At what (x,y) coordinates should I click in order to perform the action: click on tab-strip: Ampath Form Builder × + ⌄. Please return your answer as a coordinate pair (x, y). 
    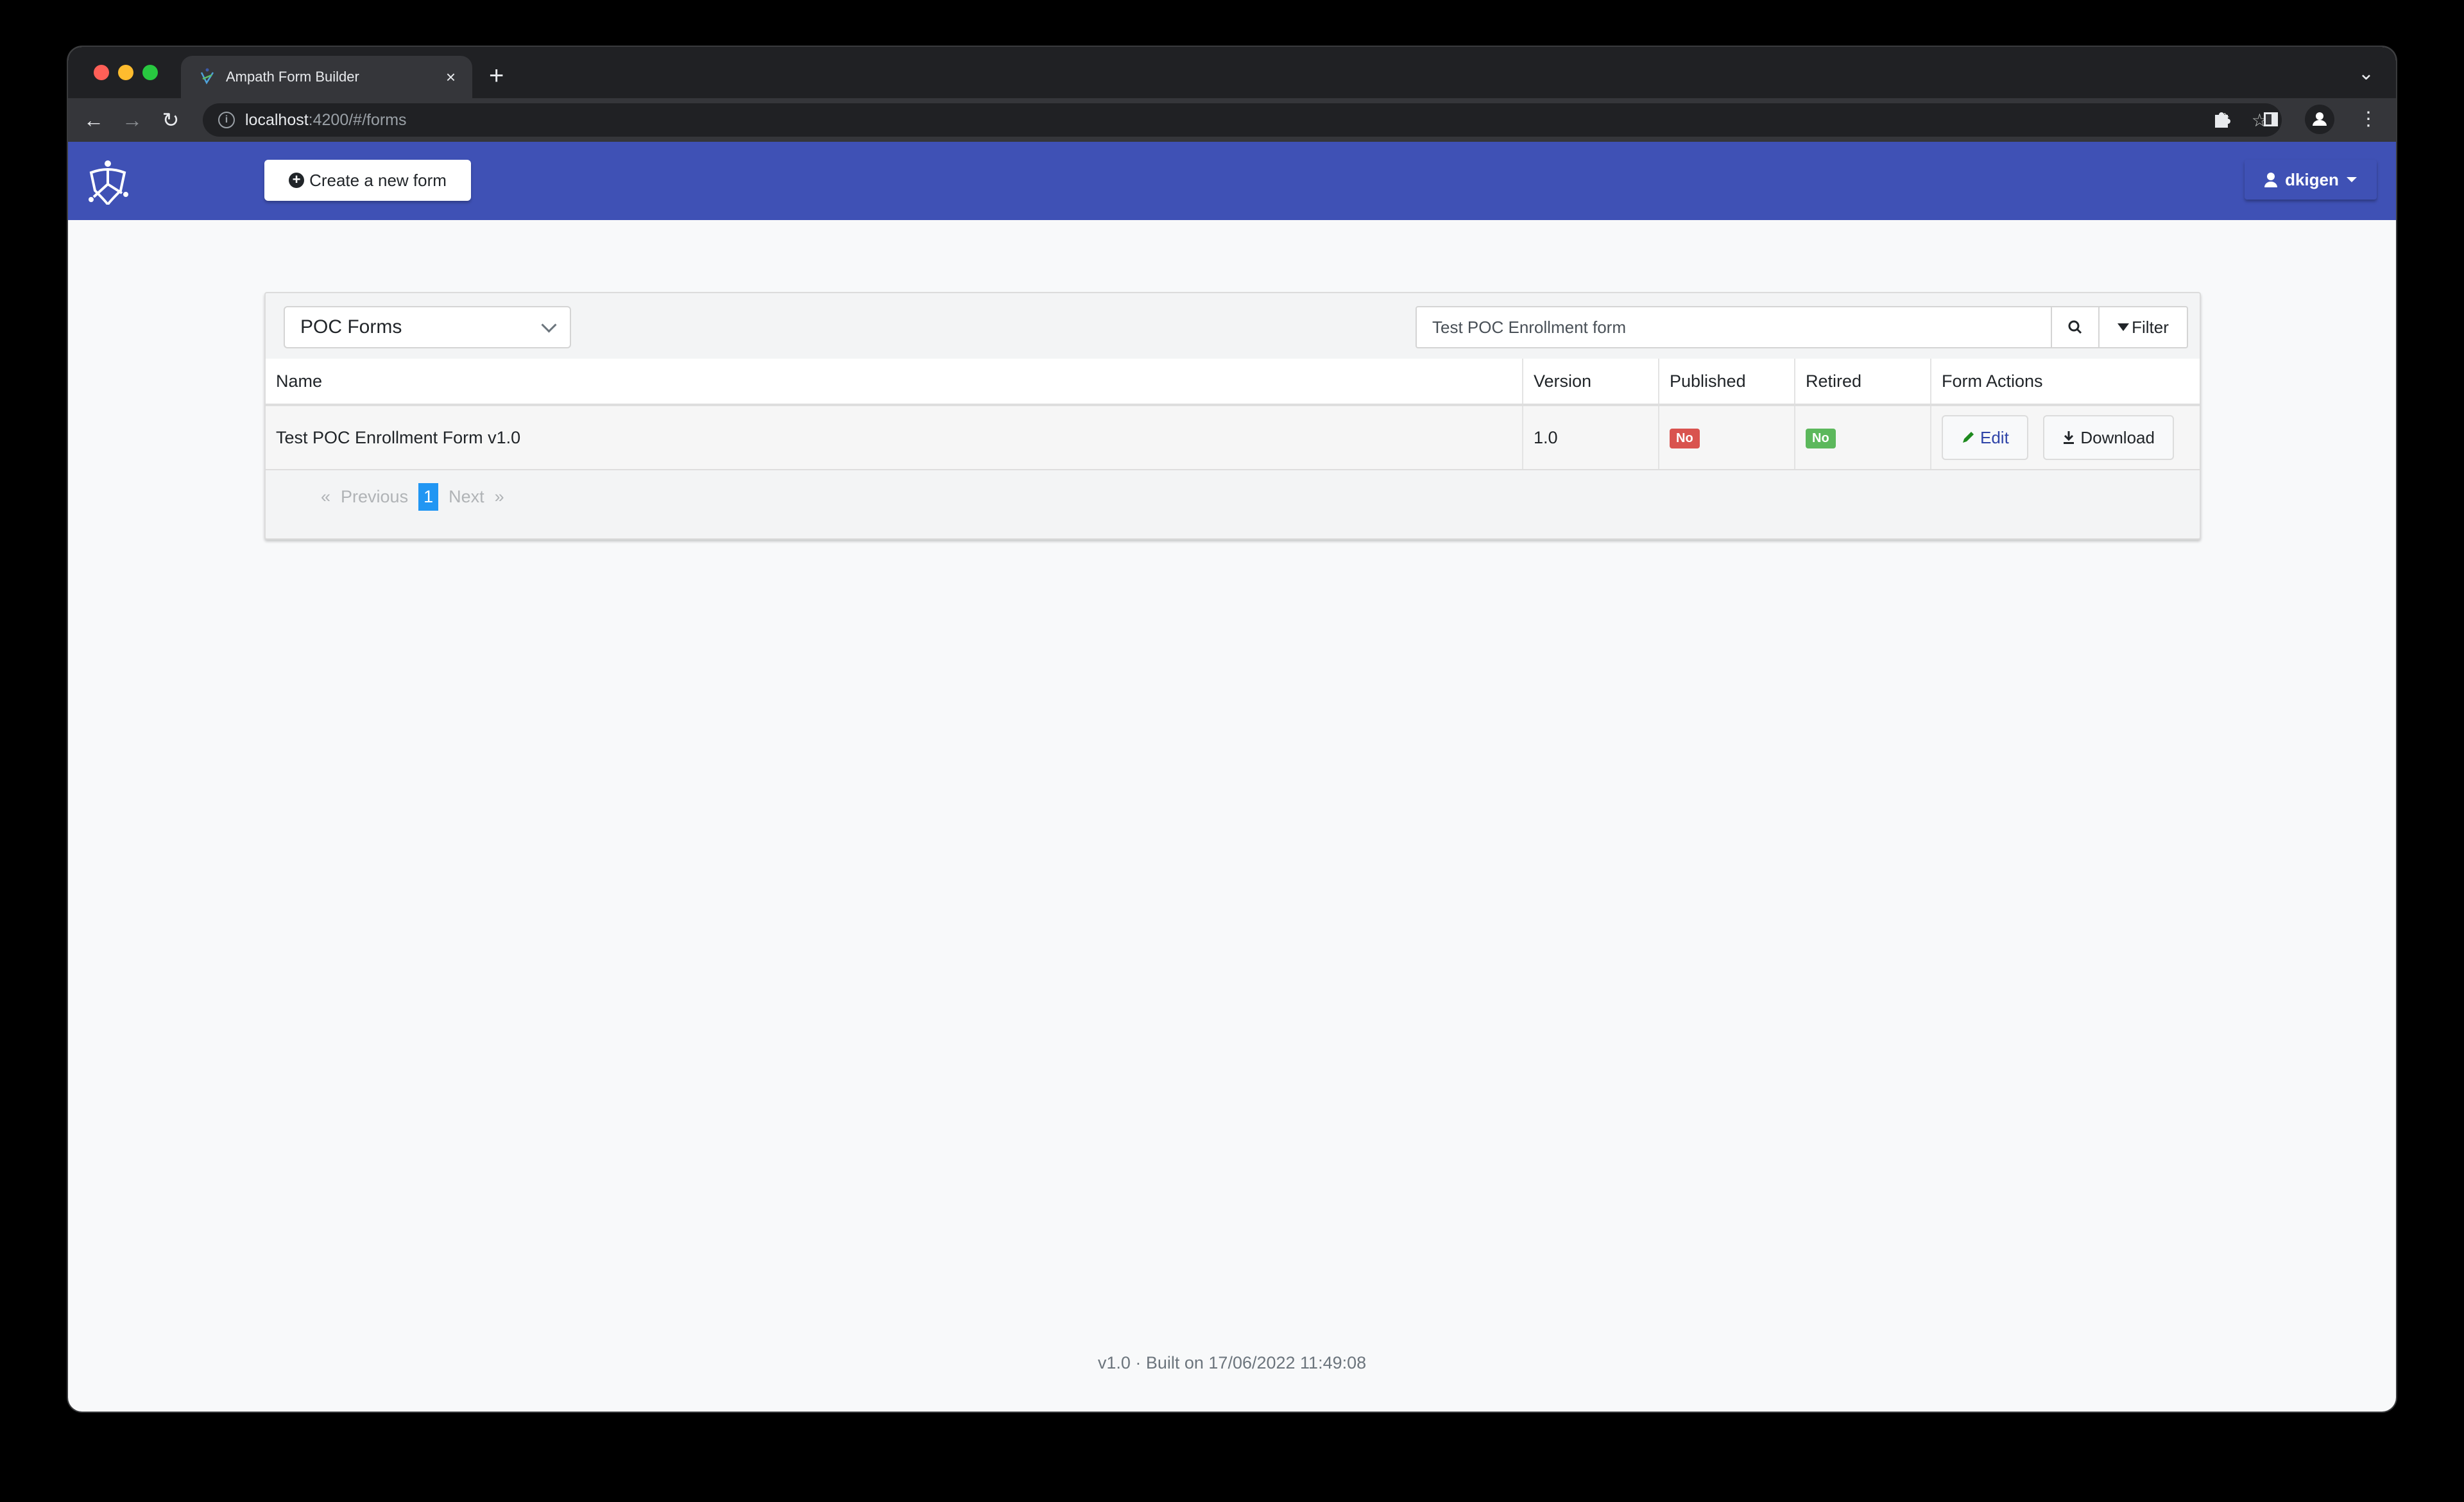
    Looking at the image, I should click on (1232, 72).